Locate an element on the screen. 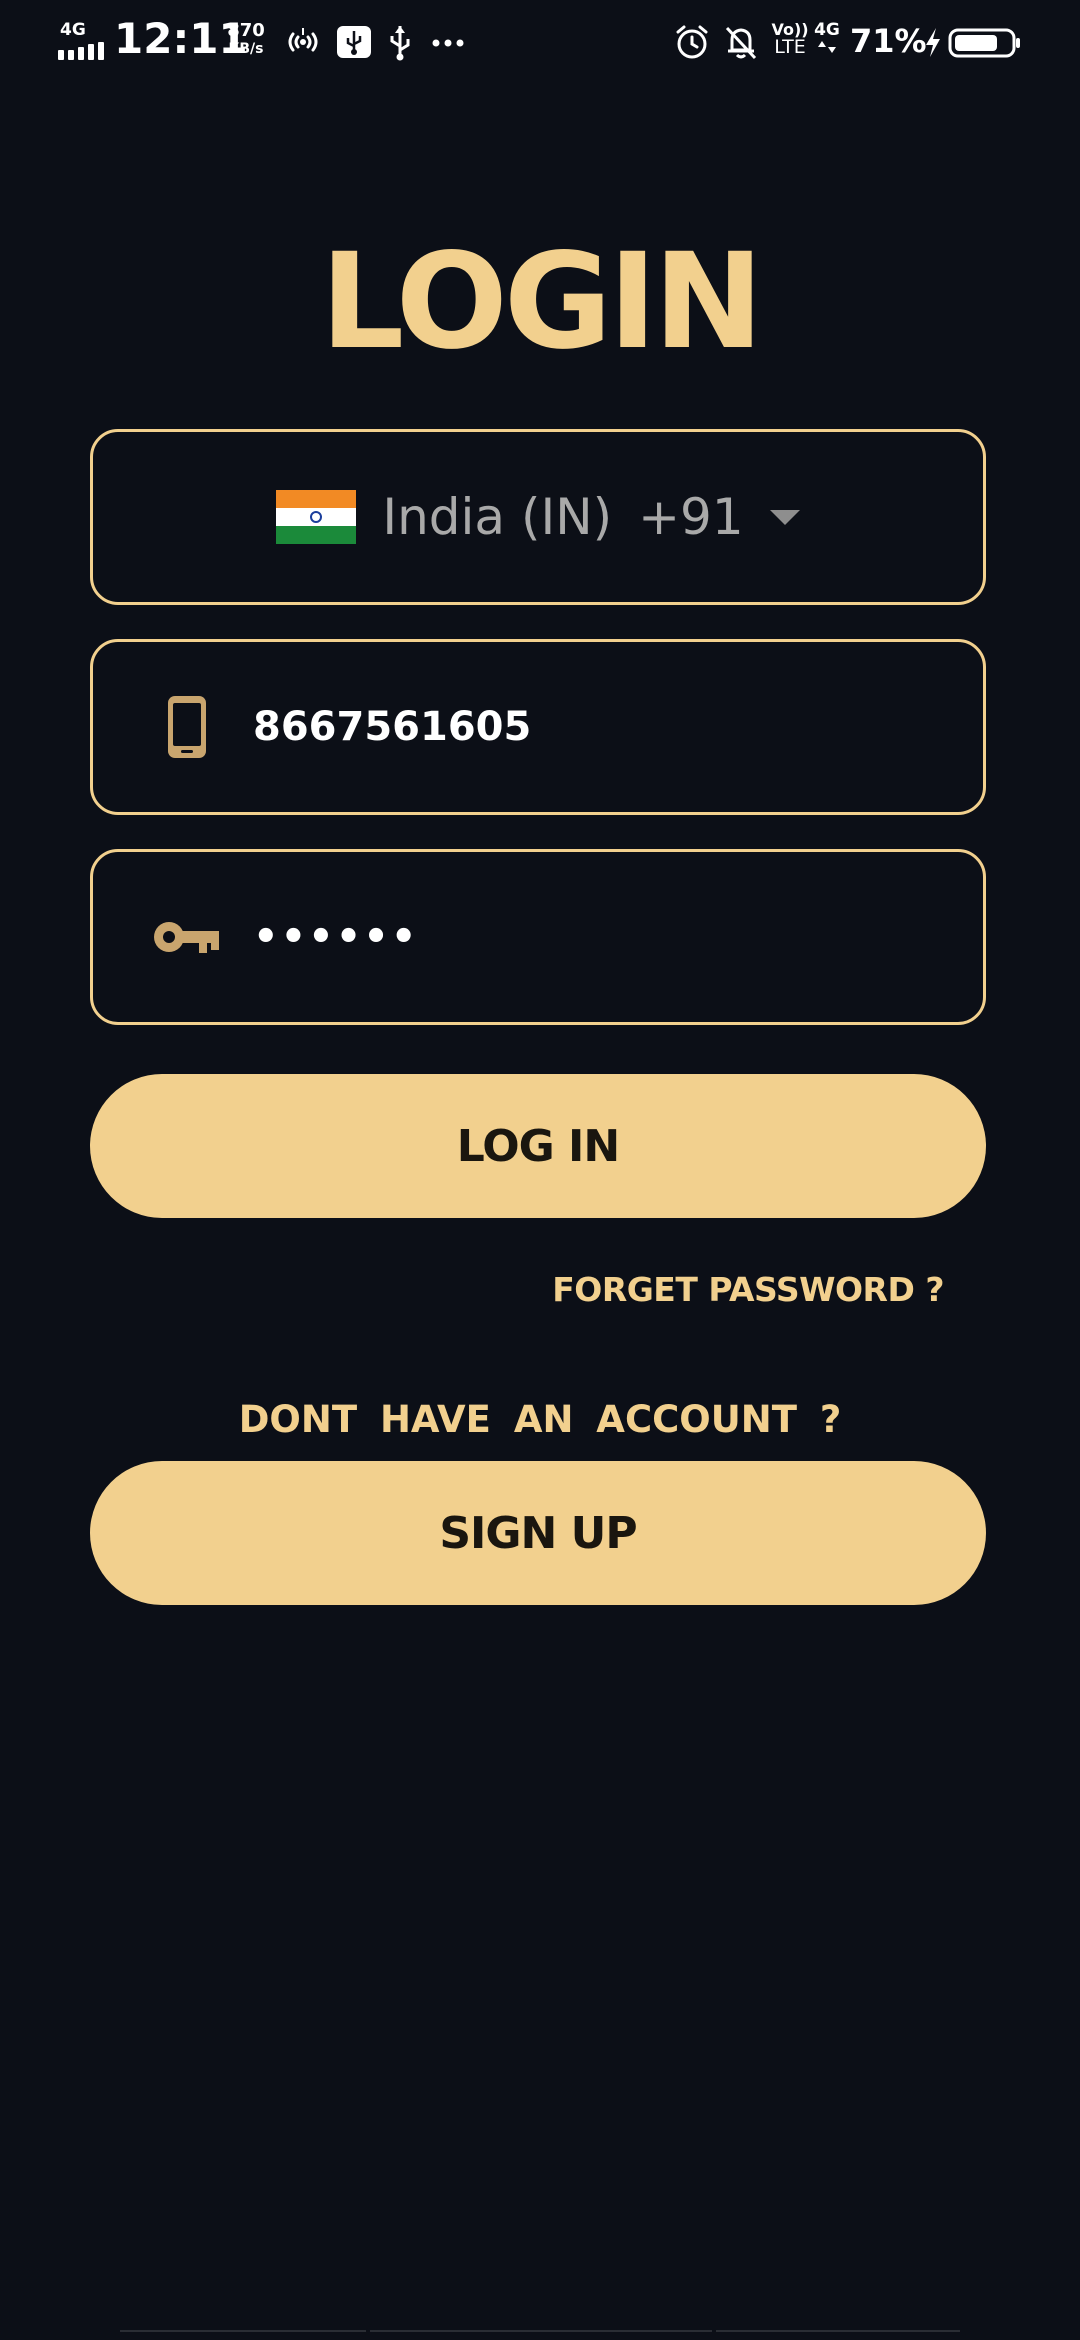  country-name: India (IN) is located at coordinates (497, 517).